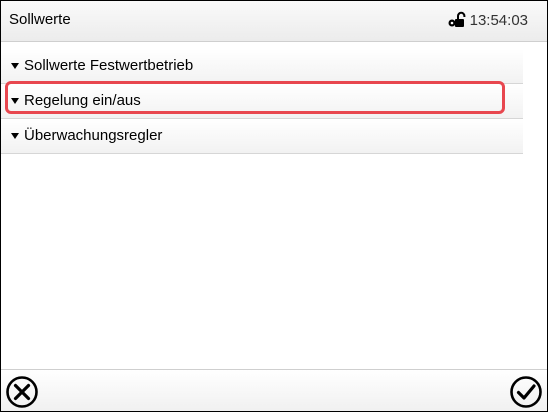 The height and width of the screenshot is (412, 548). Describe the element at coordinates (82, 100) in the screenshot. I see `menu-item-label: Regelung ein/aus` at that location.